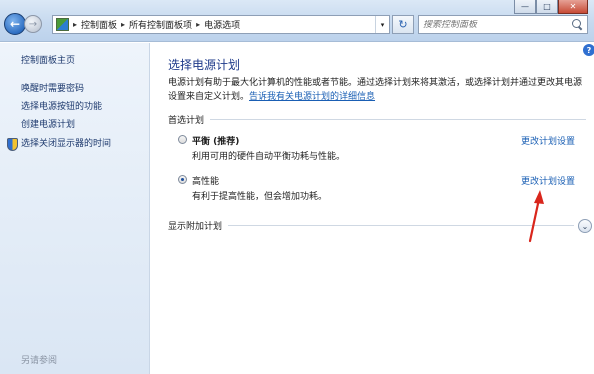  What do you see at coordinates (312, 97) in the screenshot?
I see `learn-more-link: 告诉我有关电源计划的详细信息` at bounding box center [312, 97].